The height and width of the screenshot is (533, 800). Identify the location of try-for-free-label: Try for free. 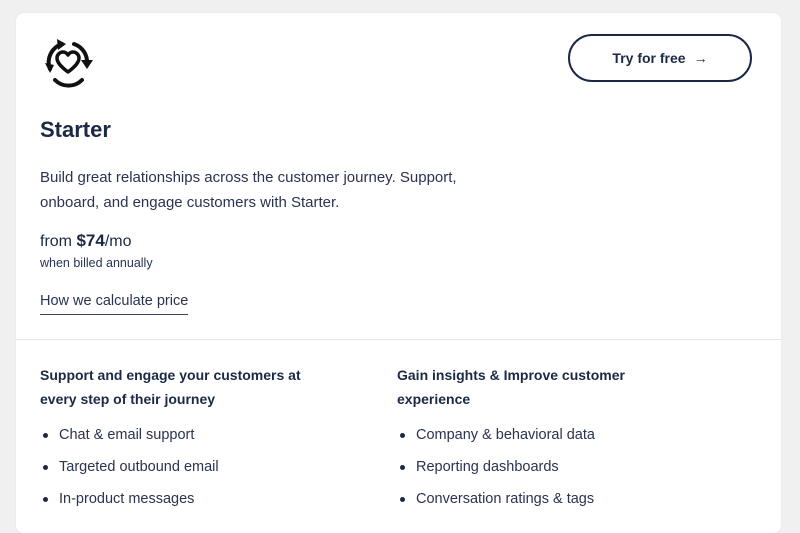
(649, 58).